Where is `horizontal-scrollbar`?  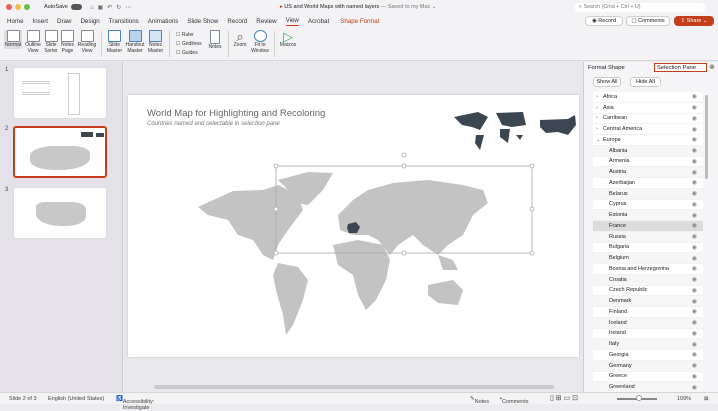
horizontal-scrollbar is located at coordinates (354, 387).